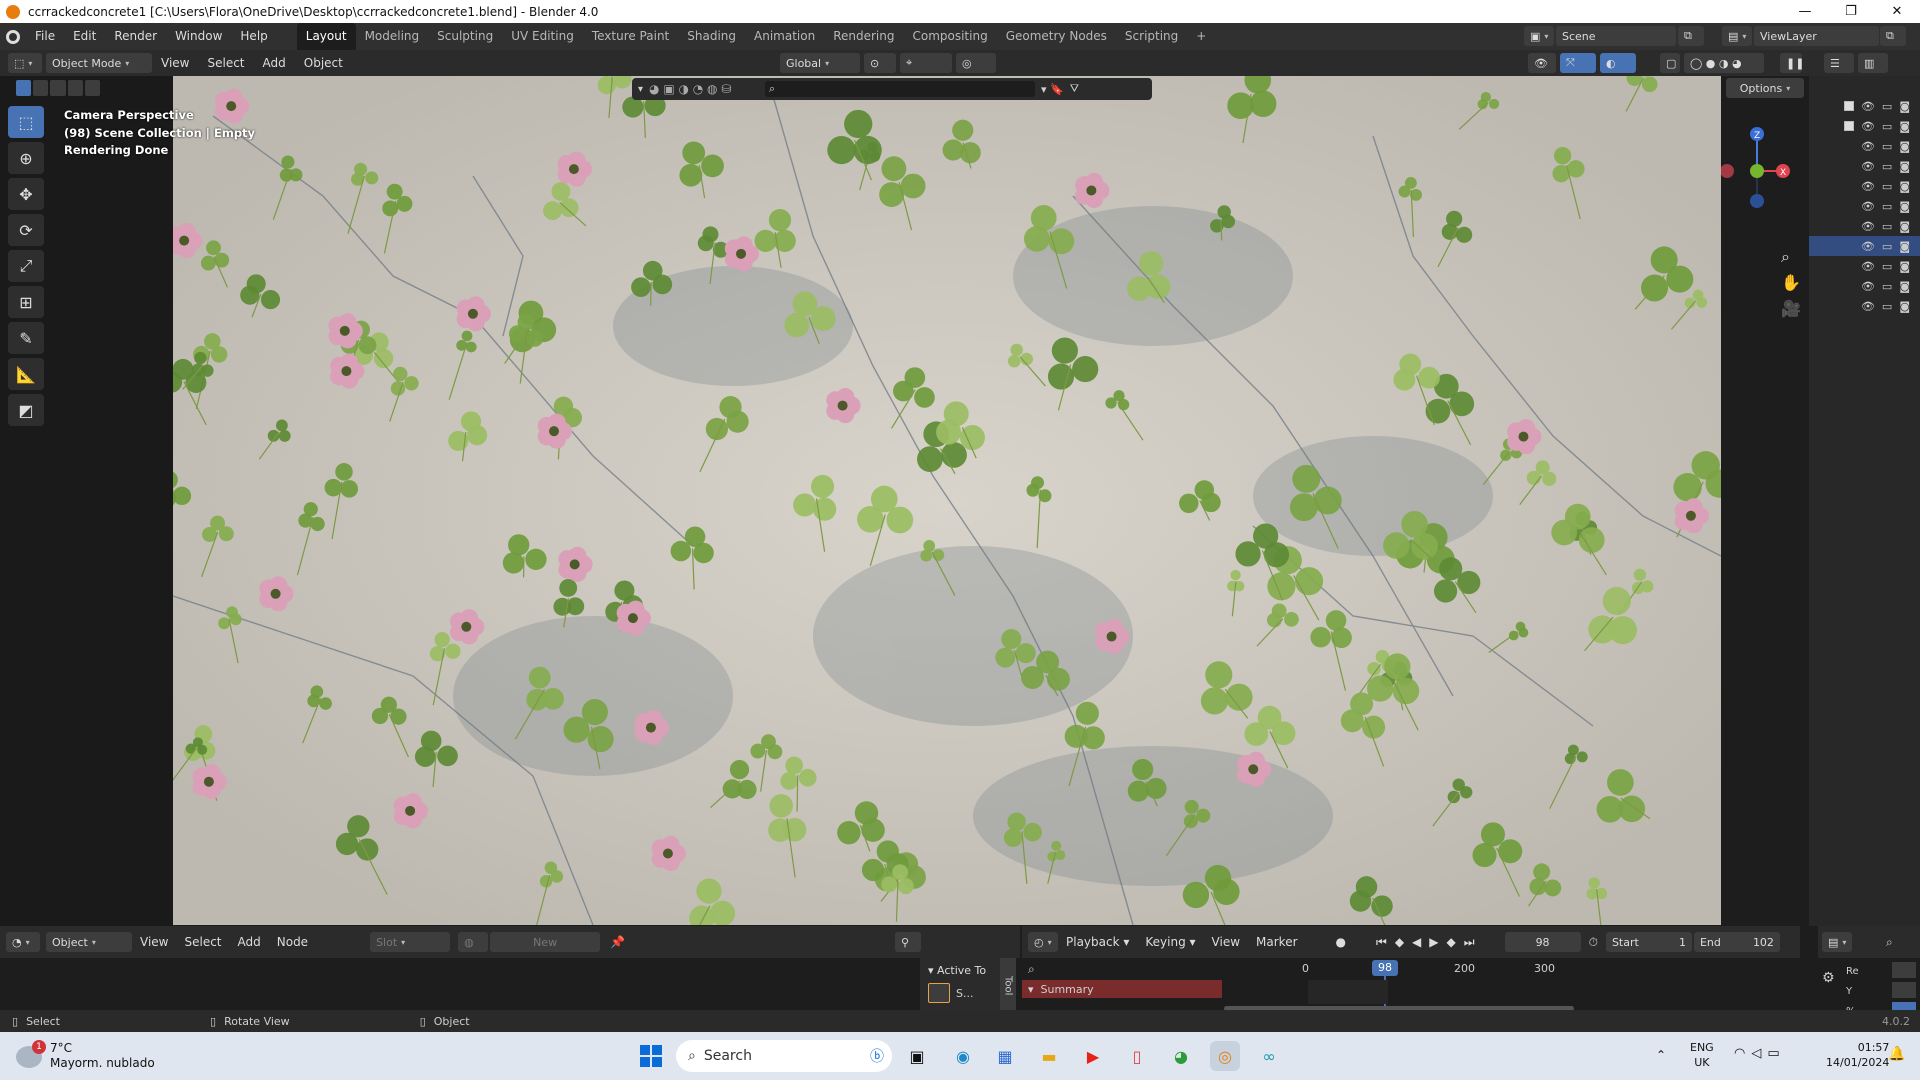 The height and width of the screenshot is (1080, 1920). What do you see at coordinates (1043, 942) in the screenshot?
I see `timeline-editor-icon: ◴ ▾` at bounding box center [1043, 942].